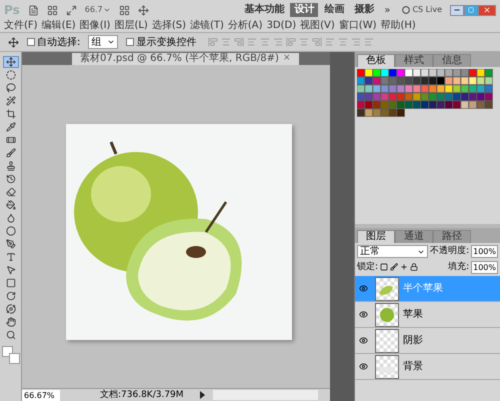  What do you see at coordinates (281, 26) in the screenshot?
I see `menu-item: 3D(D)` at bounding box center [281, 26].